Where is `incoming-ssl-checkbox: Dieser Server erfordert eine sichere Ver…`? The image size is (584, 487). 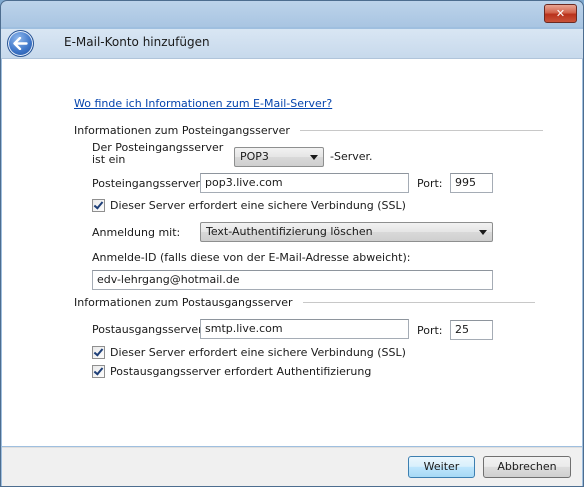
incoming-ssl-checkbox: Dieser Server erfordert eine sichere Ver… is located at coordinates (249, 205).